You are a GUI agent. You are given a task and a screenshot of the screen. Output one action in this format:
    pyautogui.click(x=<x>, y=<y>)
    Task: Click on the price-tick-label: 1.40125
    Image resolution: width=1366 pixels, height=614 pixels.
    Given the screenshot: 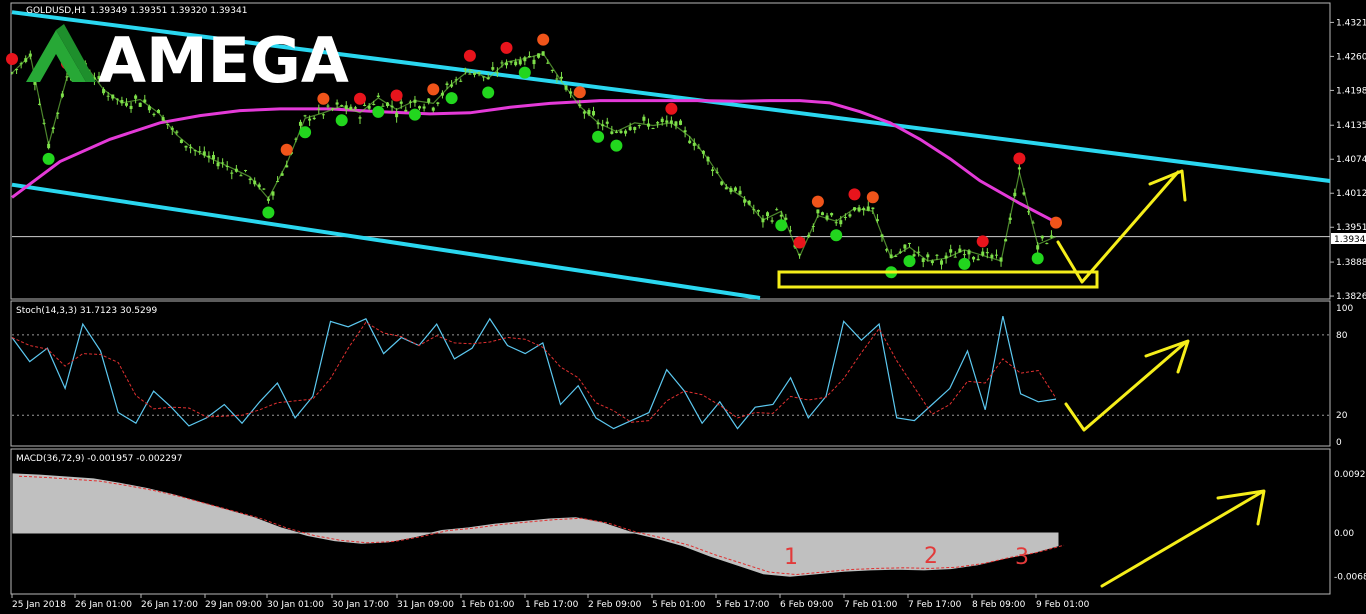 What is the action you would take?
    pyautogui.click(x=1351, y=194)
    